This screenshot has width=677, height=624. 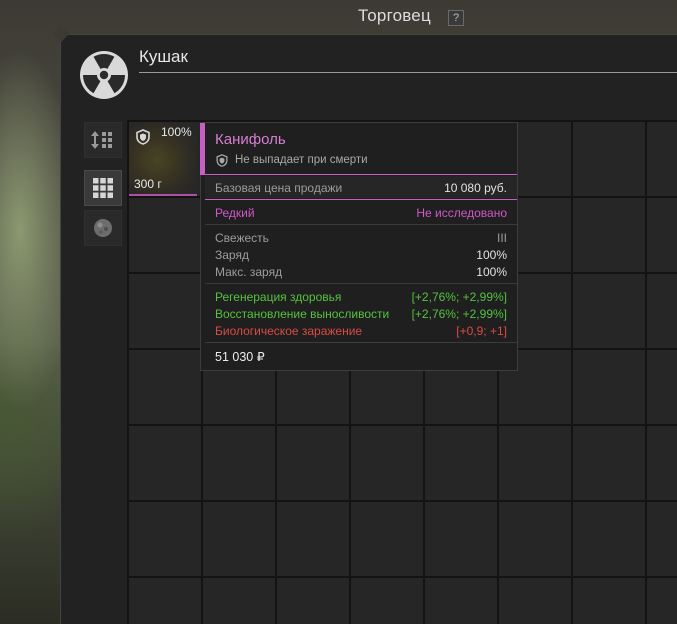 What do you see at coordinates (456, 18) in the screenshot?
I see `help-button: ?` at bounding box center [456, 18].